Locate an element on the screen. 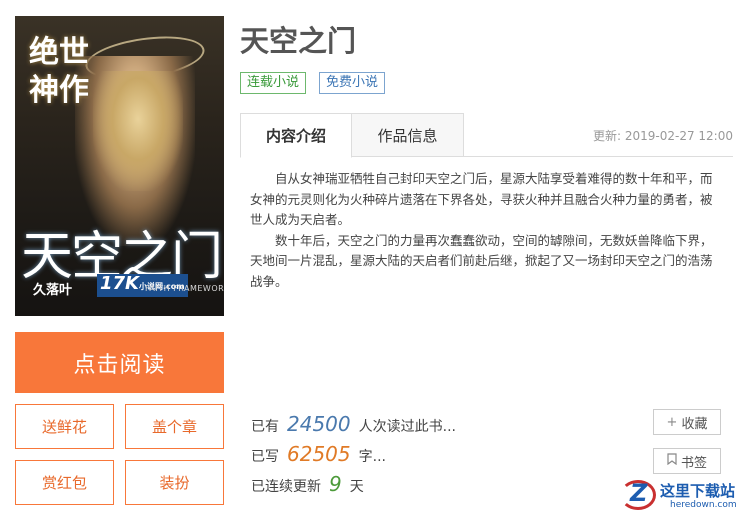 The height and width of the screenshot is (516, 750). stamp-button: 盖个章 is located at coordinates (174, 426).